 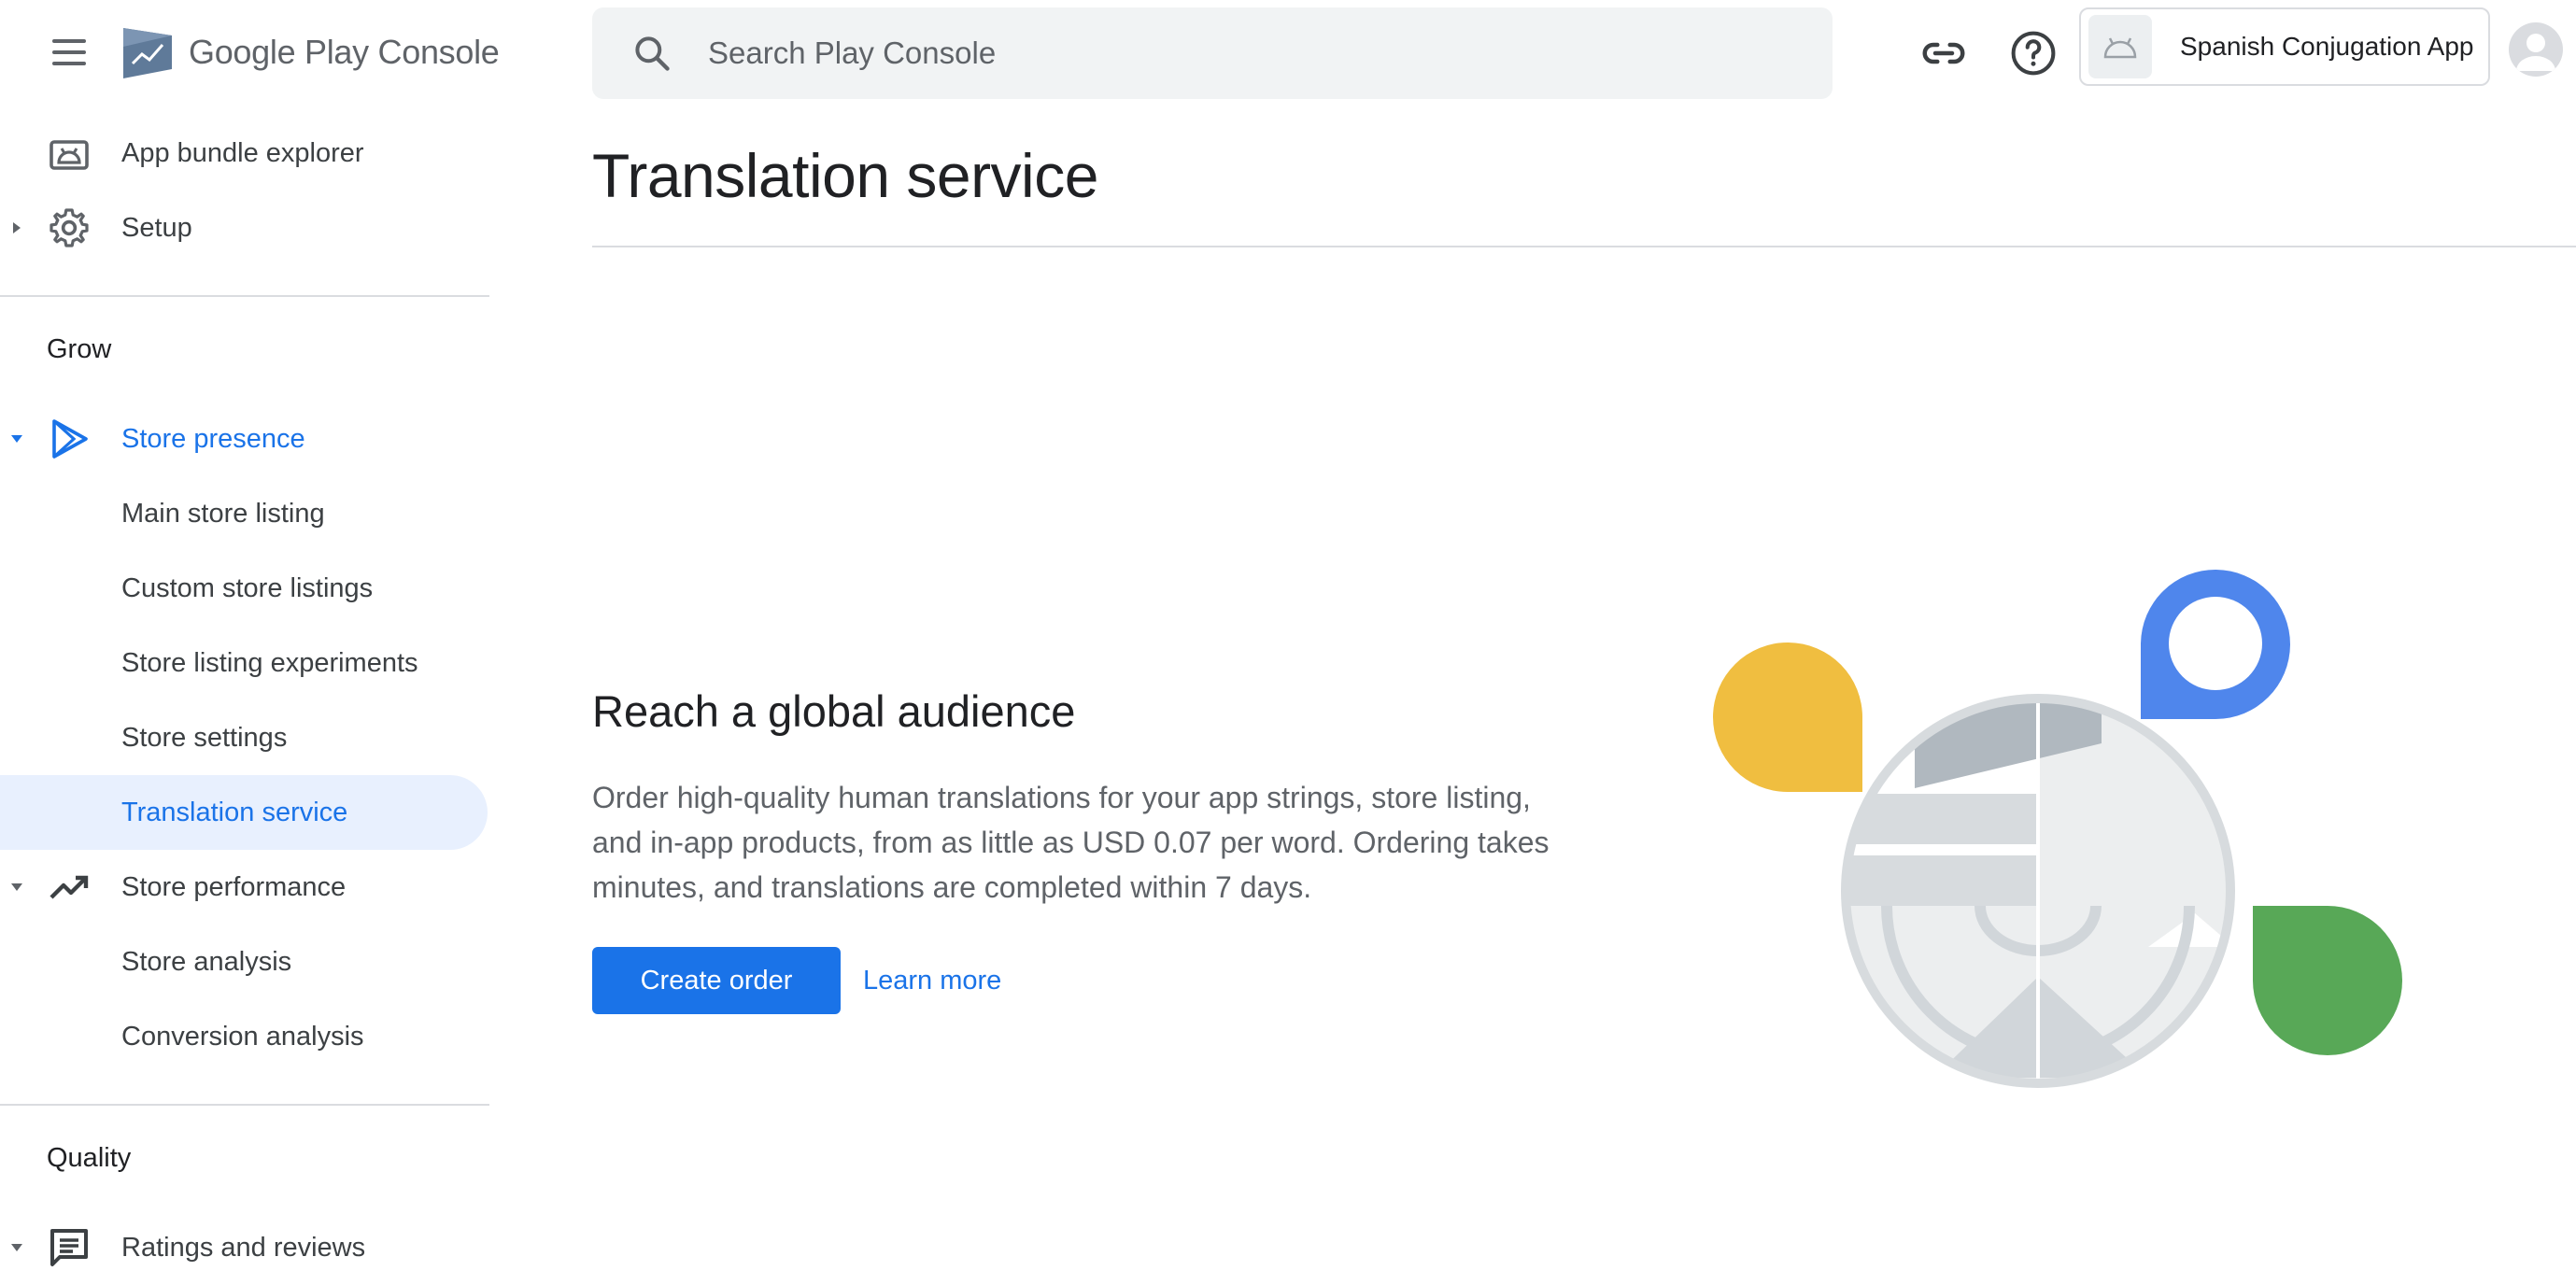 I want to click on sidebar-item-ratings-and-reviews: Ratings and reviews, so click(x=244, y=1247).